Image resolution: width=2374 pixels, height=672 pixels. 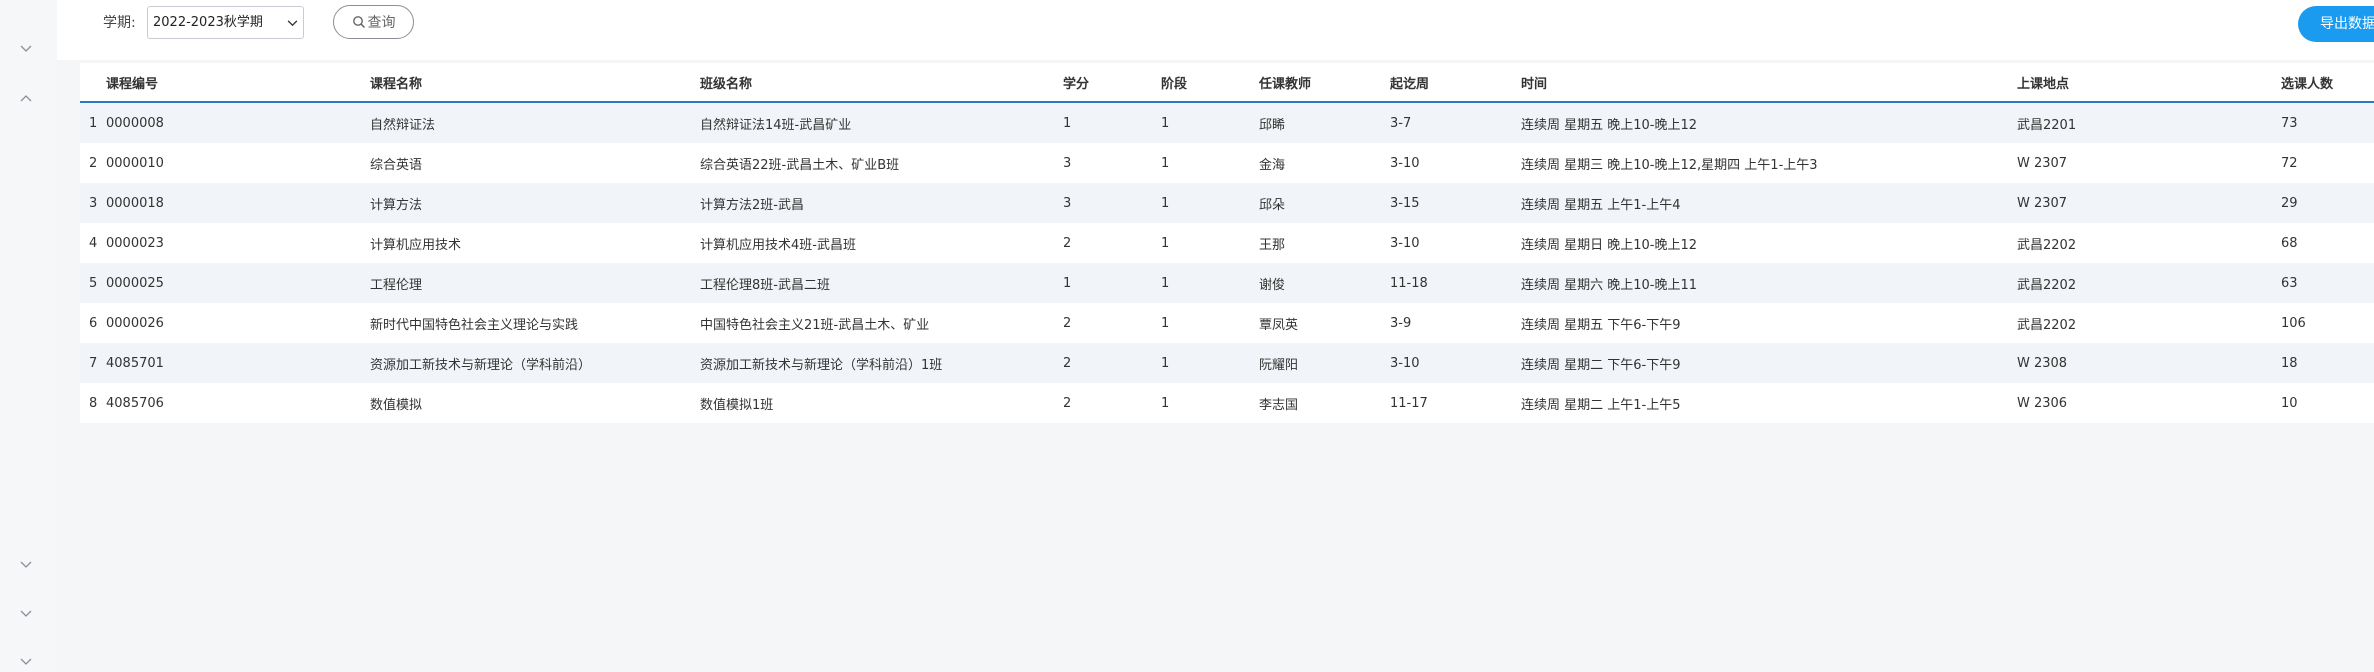 What do you see at coordinates (2149, 363) in the screenshot?
I see `table-cell: W 2308` at bounding box center [2149, 363].